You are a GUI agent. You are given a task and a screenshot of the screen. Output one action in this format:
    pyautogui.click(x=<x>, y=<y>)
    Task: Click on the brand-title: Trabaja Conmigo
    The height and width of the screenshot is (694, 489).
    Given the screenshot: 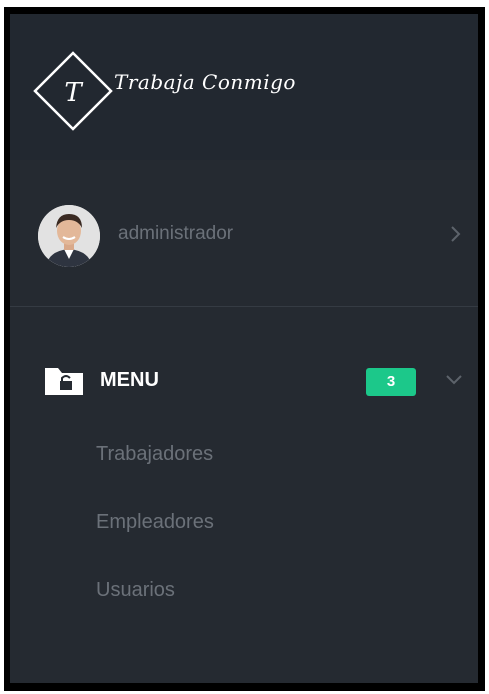 What is the action you would take?
    pyautogui.click(x=205, y=82)
    